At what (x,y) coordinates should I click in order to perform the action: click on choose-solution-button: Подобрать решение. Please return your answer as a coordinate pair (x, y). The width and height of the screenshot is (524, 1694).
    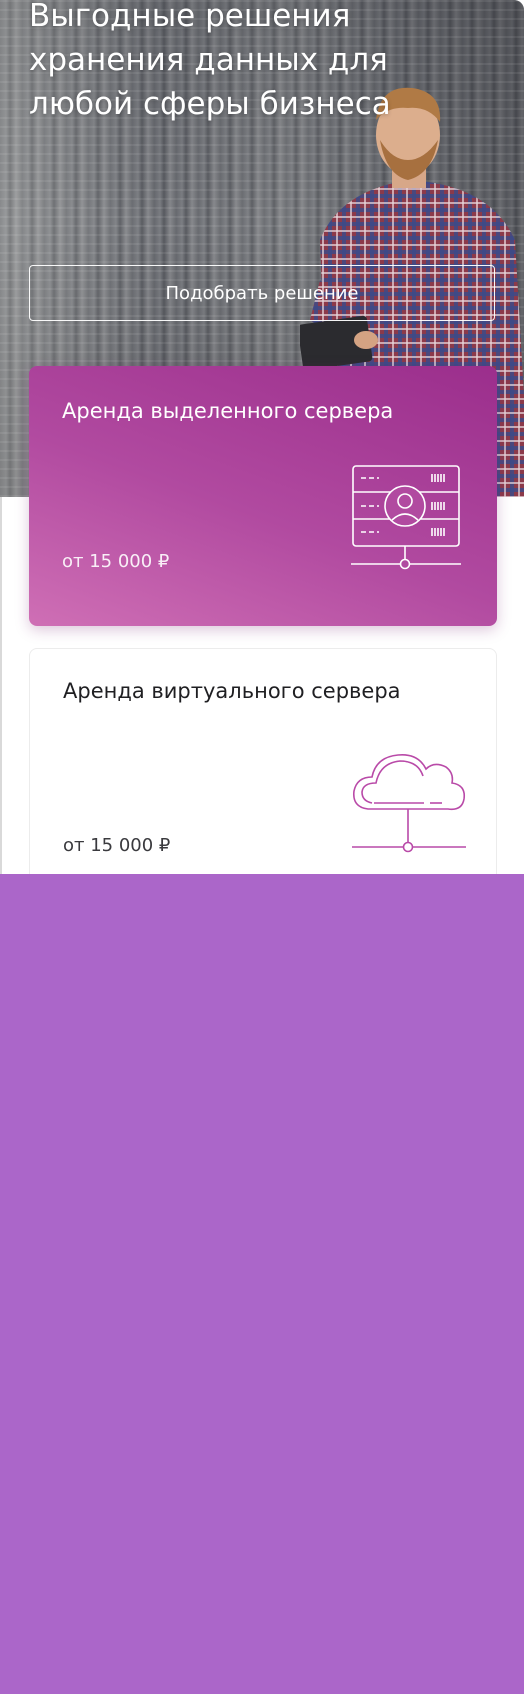
    Looking at the image, I should click on (262, 293).